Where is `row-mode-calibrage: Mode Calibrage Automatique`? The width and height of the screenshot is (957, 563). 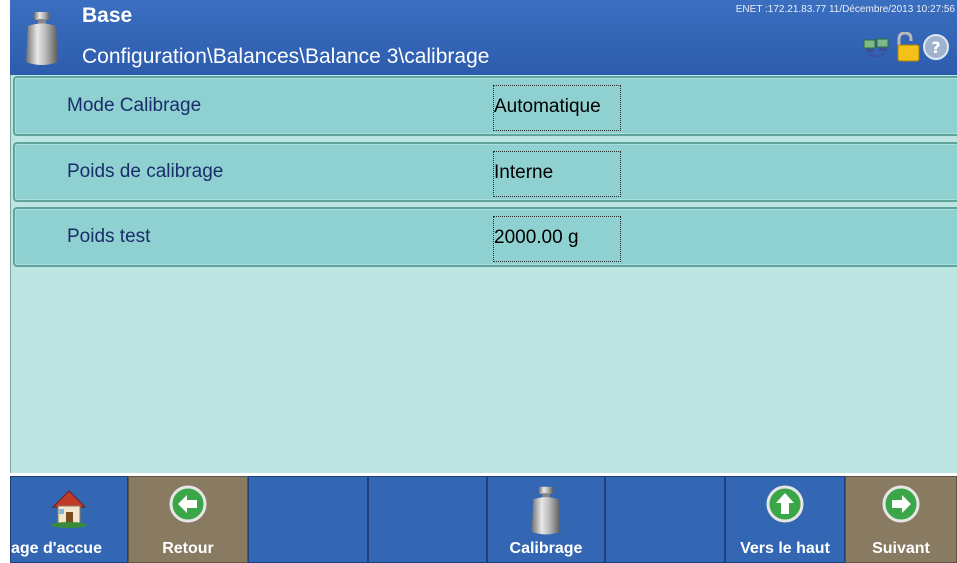
row-mode-calibrage: Mode Calibrage Automatique is located at coordinates (485, 106).